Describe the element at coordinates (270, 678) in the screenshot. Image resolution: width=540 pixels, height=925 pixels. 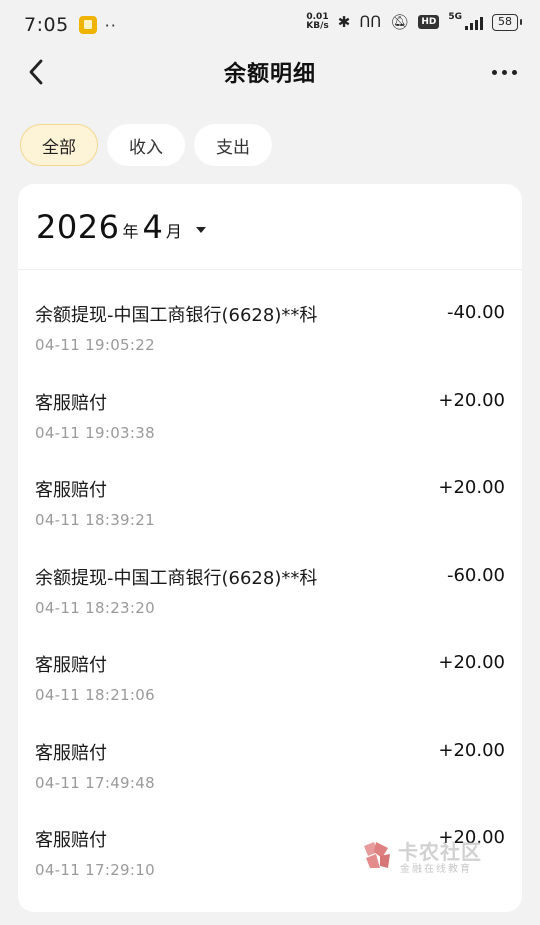
I see `transaction-row: 客服赔付 04-11 18:21:06 +20.00` at that location.